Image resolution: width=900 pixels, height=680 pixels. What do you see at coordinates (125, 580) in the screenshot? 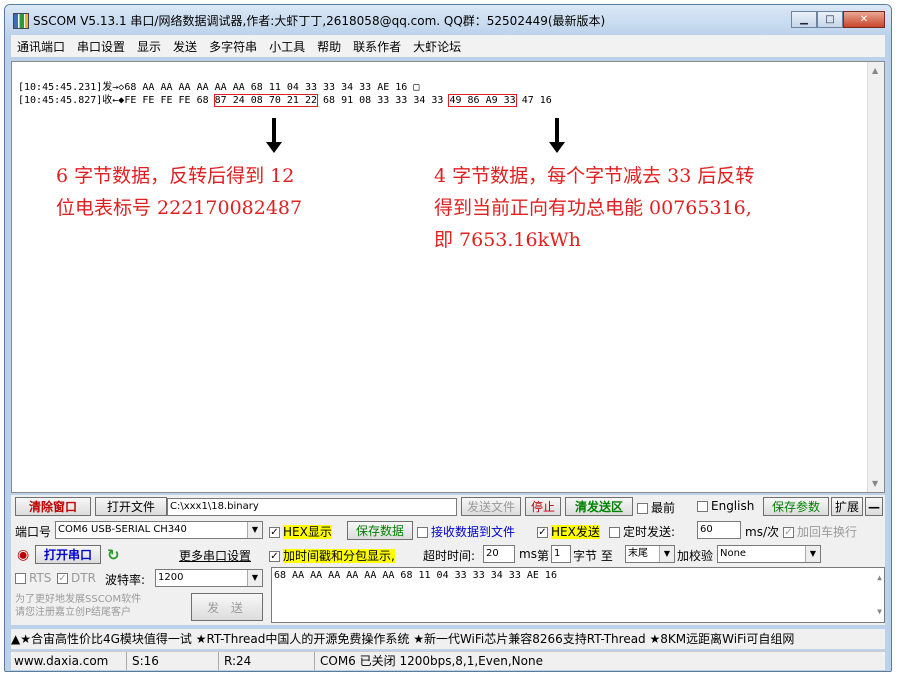
I see `baud-label: 波特率:` at bounding box center [125, 580].